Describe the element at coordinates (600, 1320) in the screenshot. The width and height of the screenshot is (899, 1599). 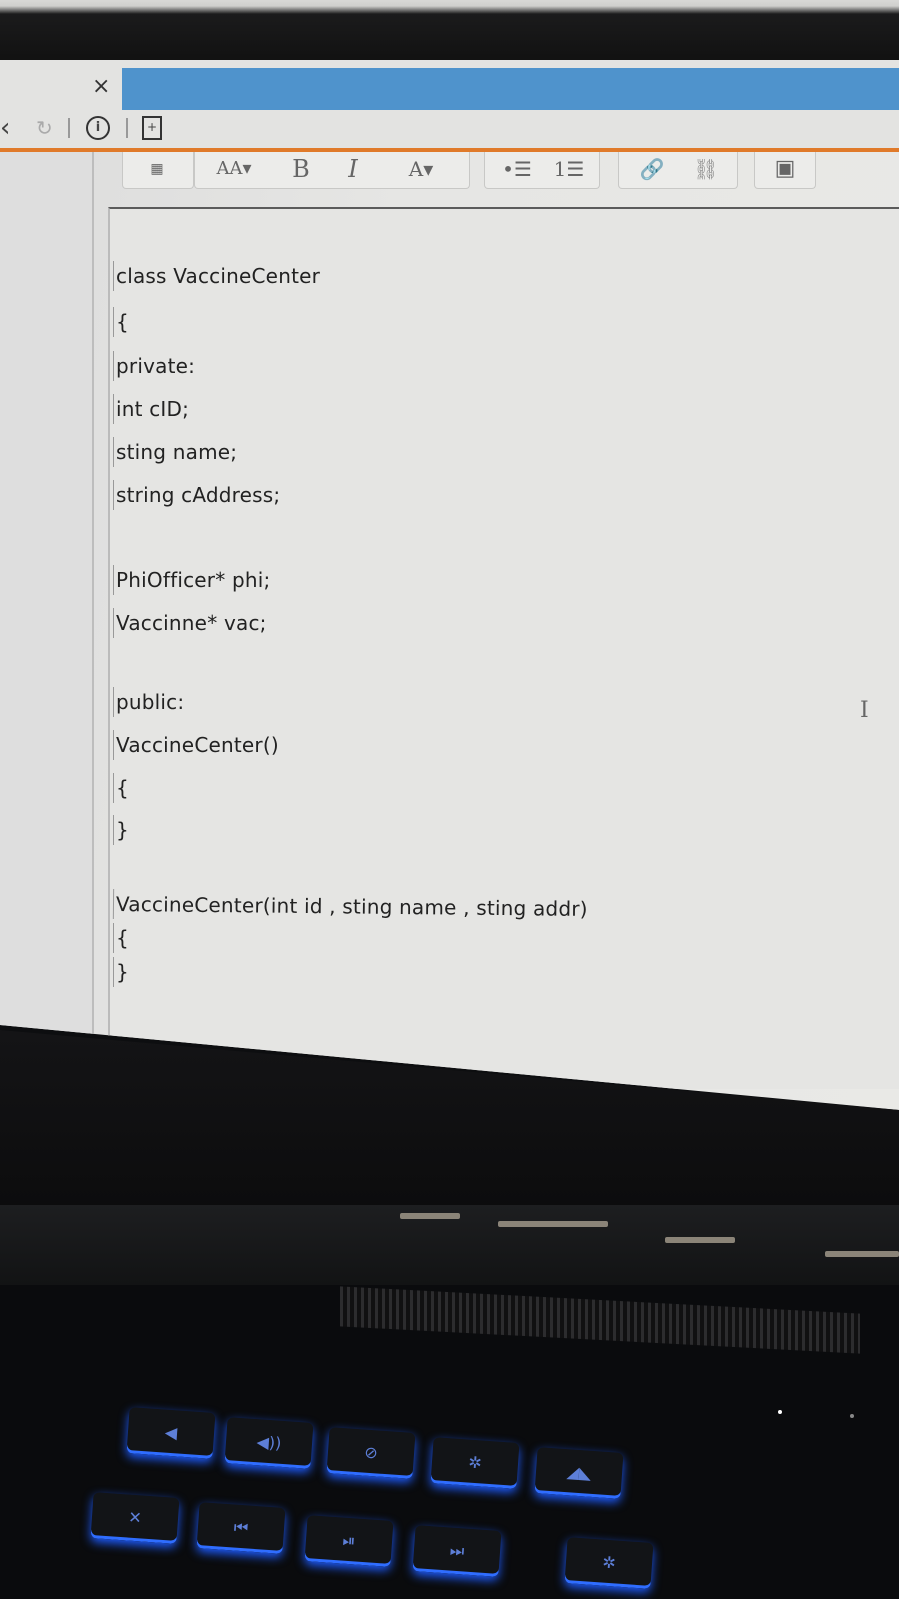
I see `keyboard-vent` at that location.